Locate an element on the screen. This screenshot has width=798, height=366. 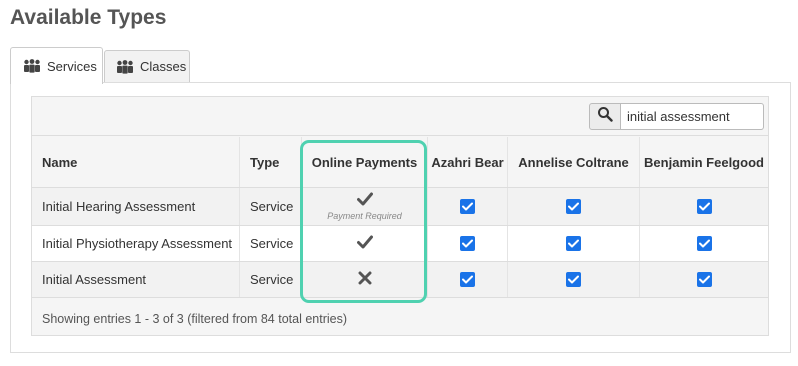
table-row: Initial Physiotherapy Assessment Service is located at coordinates (400, 244).